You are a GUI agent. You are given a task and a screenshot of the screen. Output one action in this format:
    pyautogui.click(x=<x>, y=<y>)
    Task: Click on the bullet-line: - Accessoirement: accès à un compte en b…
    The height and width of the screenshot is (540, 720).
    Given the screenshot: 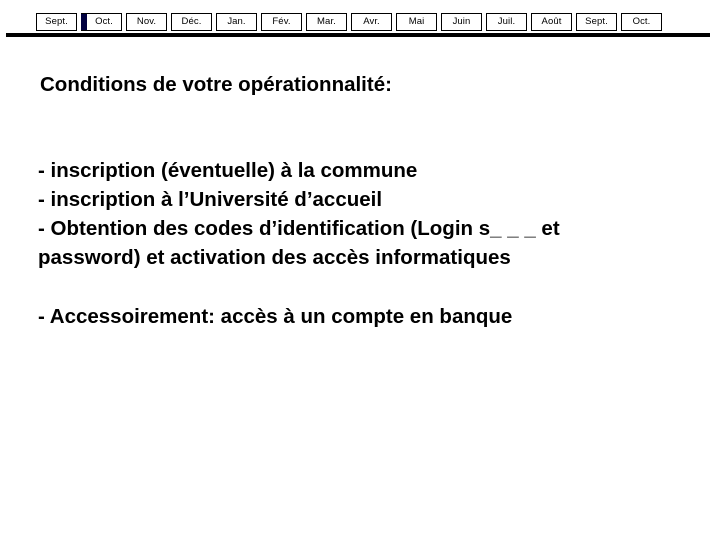 What is the action you would take?
    pyautogui.click(x=275, y=316)
    